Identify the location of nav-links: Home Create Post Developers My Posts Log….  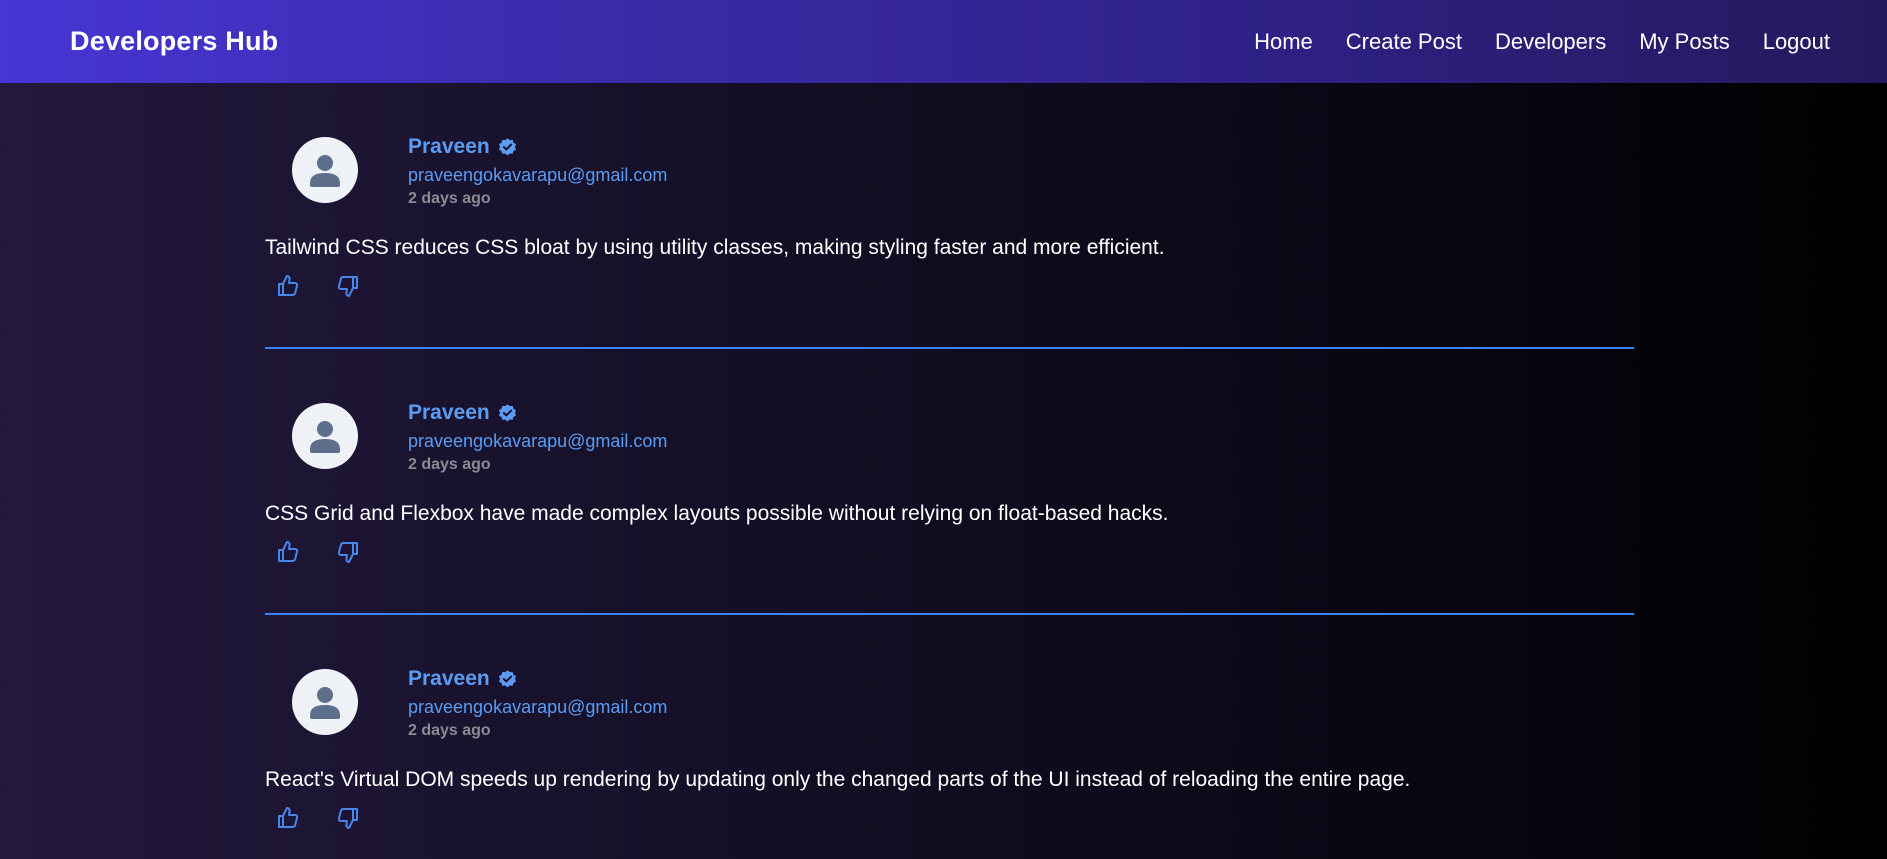
(1542, 42).